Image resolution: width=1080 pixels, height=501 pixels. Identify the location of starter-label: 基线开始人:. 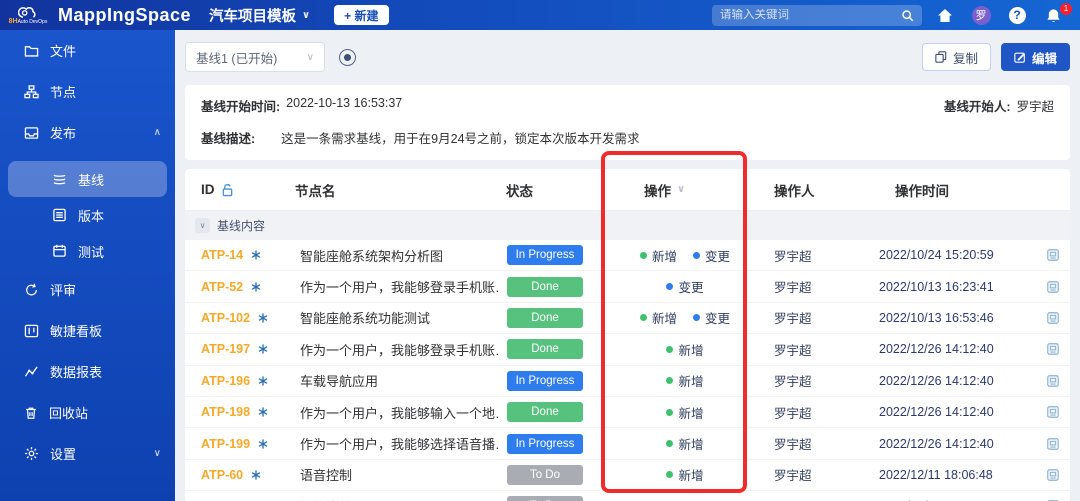
(977, 107).